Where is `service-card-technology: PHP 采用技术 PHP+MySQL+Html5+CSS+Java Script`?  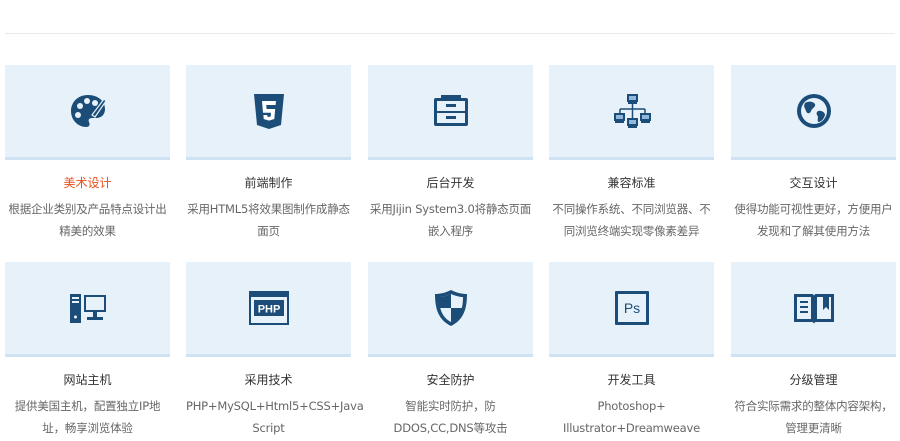 service-card-technology: PHP 采用技术 PHP+MySQL+Html5+CSS+Java Script is located at coordinates (275, 350).